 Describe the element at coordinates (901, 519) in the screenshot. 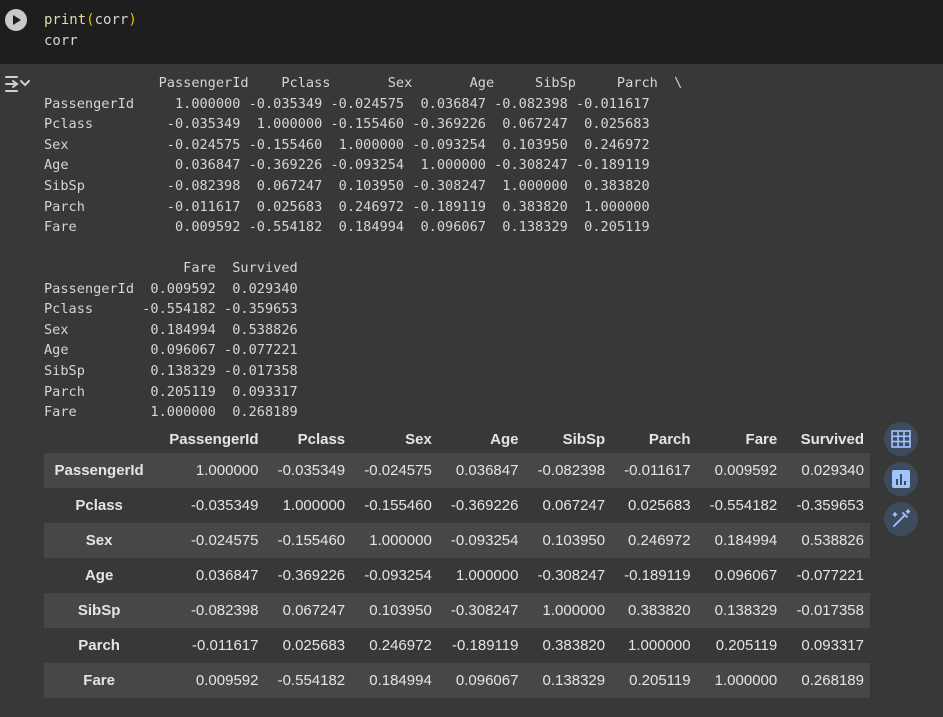

I see `magic-edit-button` at that location.